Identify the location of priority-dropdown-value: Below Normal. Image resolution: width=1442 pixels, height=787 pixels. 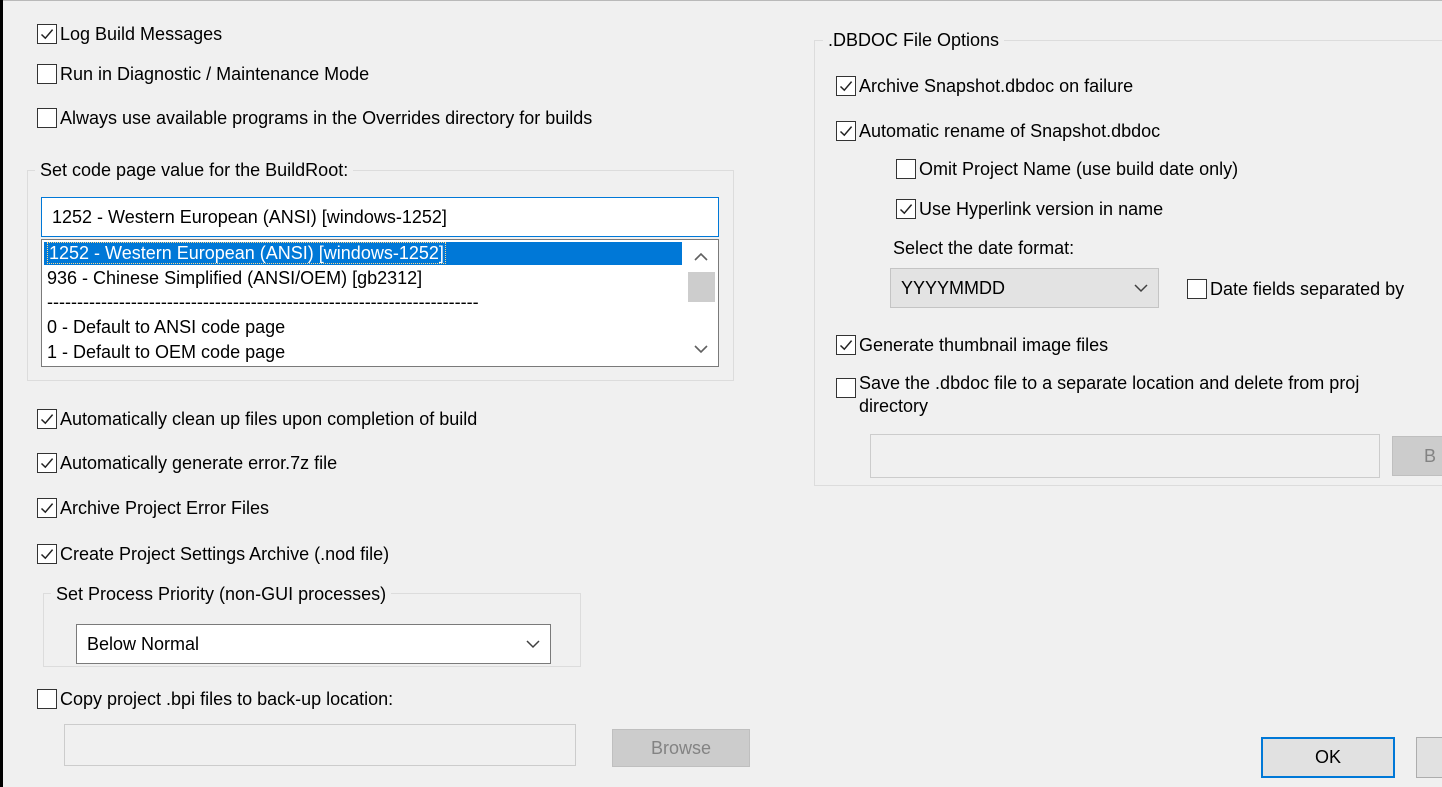
(143, 643).